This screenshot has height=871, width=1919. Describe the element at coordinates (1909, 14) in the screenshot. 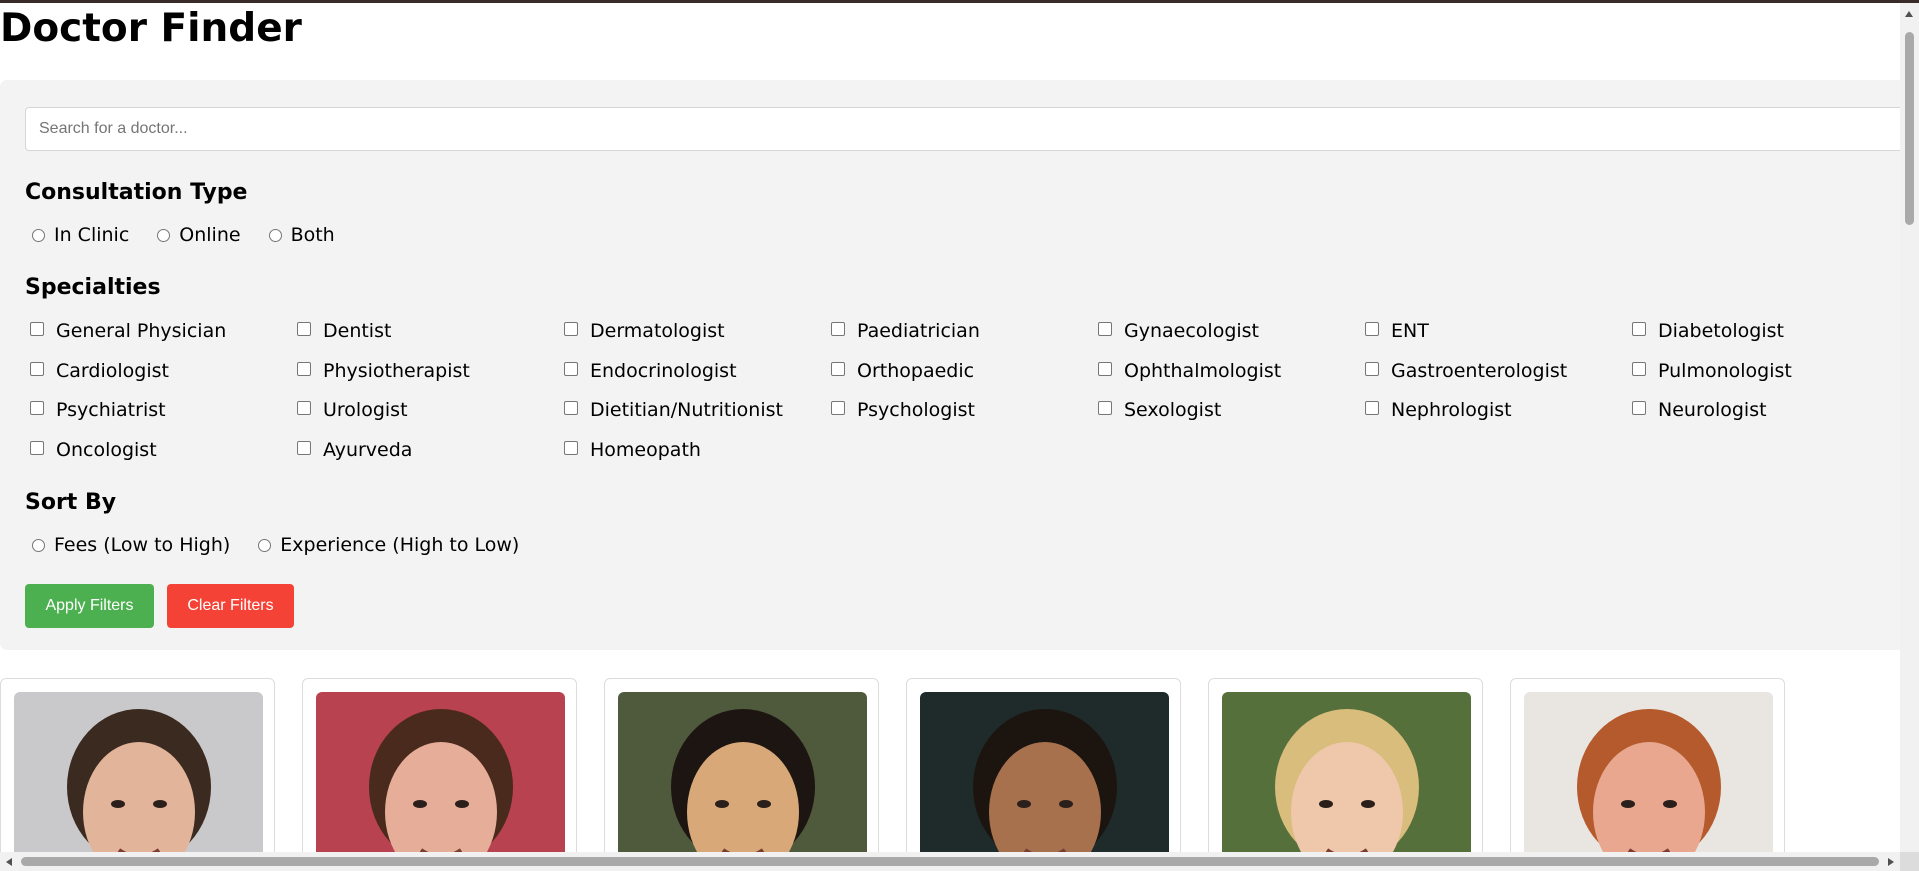

I see `scroll-up-arrow-icon` at that location.